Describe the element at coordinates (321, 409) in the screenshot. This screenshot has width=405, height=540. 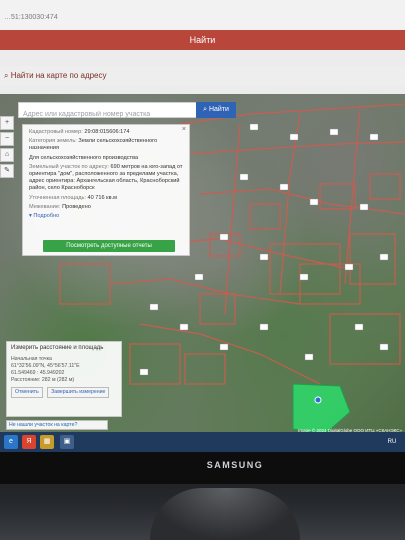
I see `selected-parcel` at that location.